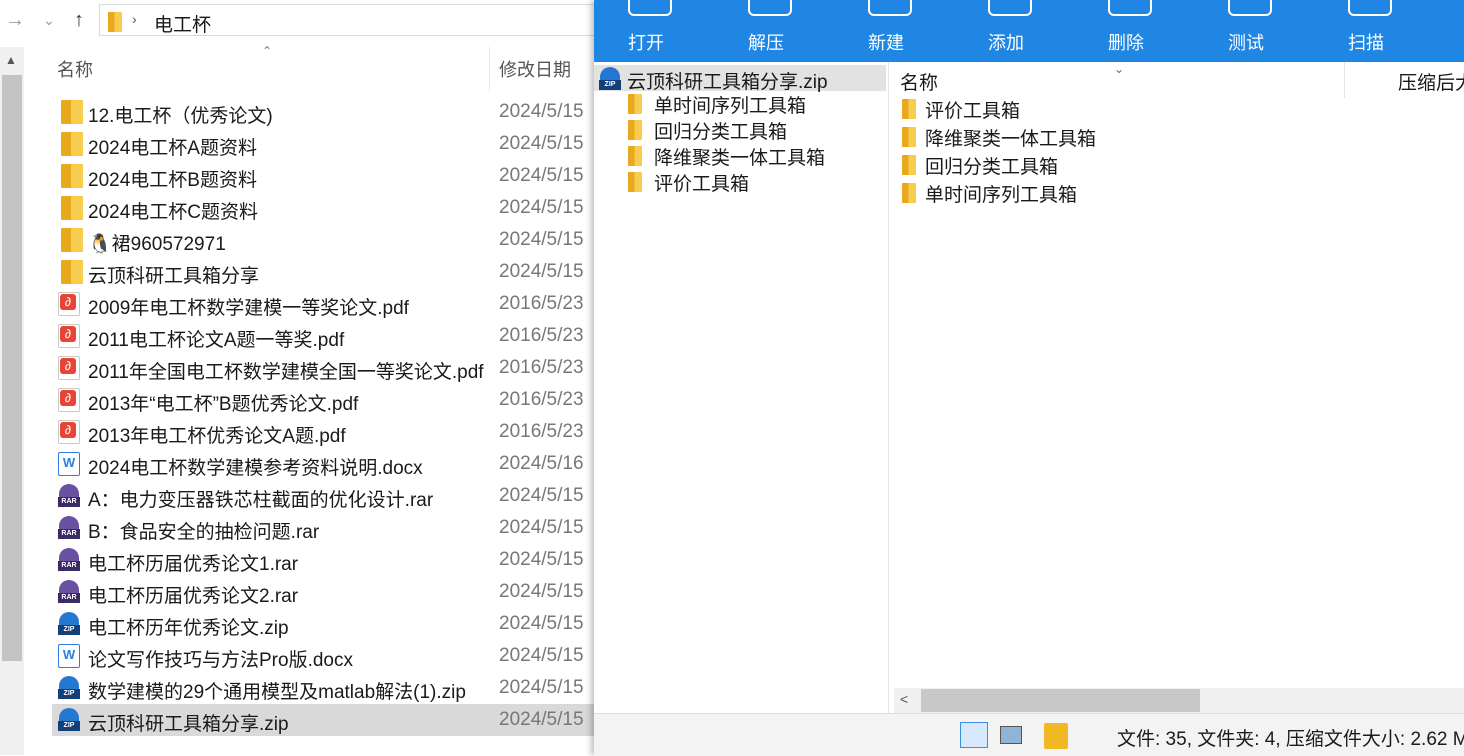  I want to click on toolbar-new-button: 新建, so click(886, 31).